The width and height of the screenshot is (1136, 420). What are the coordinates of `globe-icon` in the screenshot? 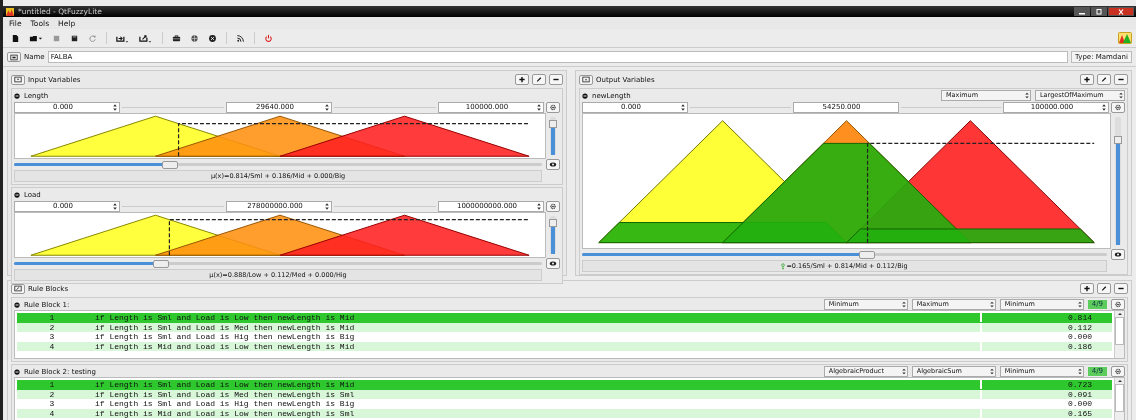 It's located at (194, 38).